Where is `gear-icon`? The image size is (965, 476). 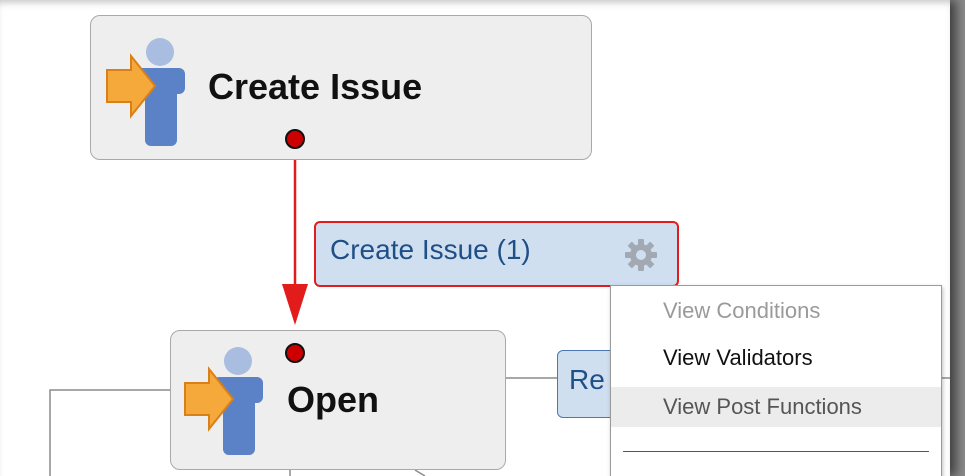
gear-icon is located at coordinates (641, 255).